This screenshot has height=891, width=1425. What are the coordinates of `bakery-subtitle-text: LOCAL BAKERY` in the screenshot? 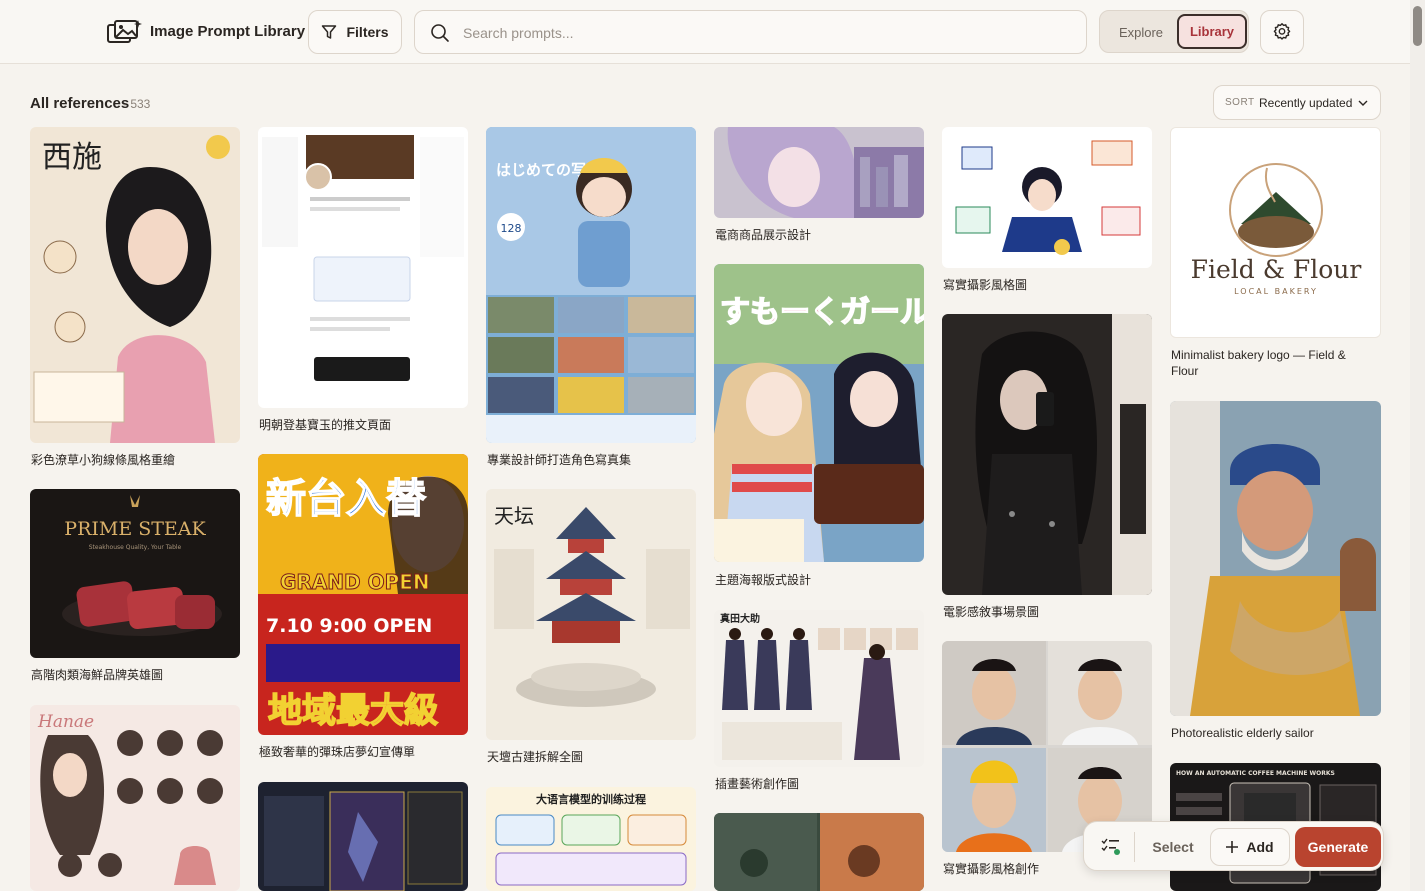 It's located at (1276, 291).